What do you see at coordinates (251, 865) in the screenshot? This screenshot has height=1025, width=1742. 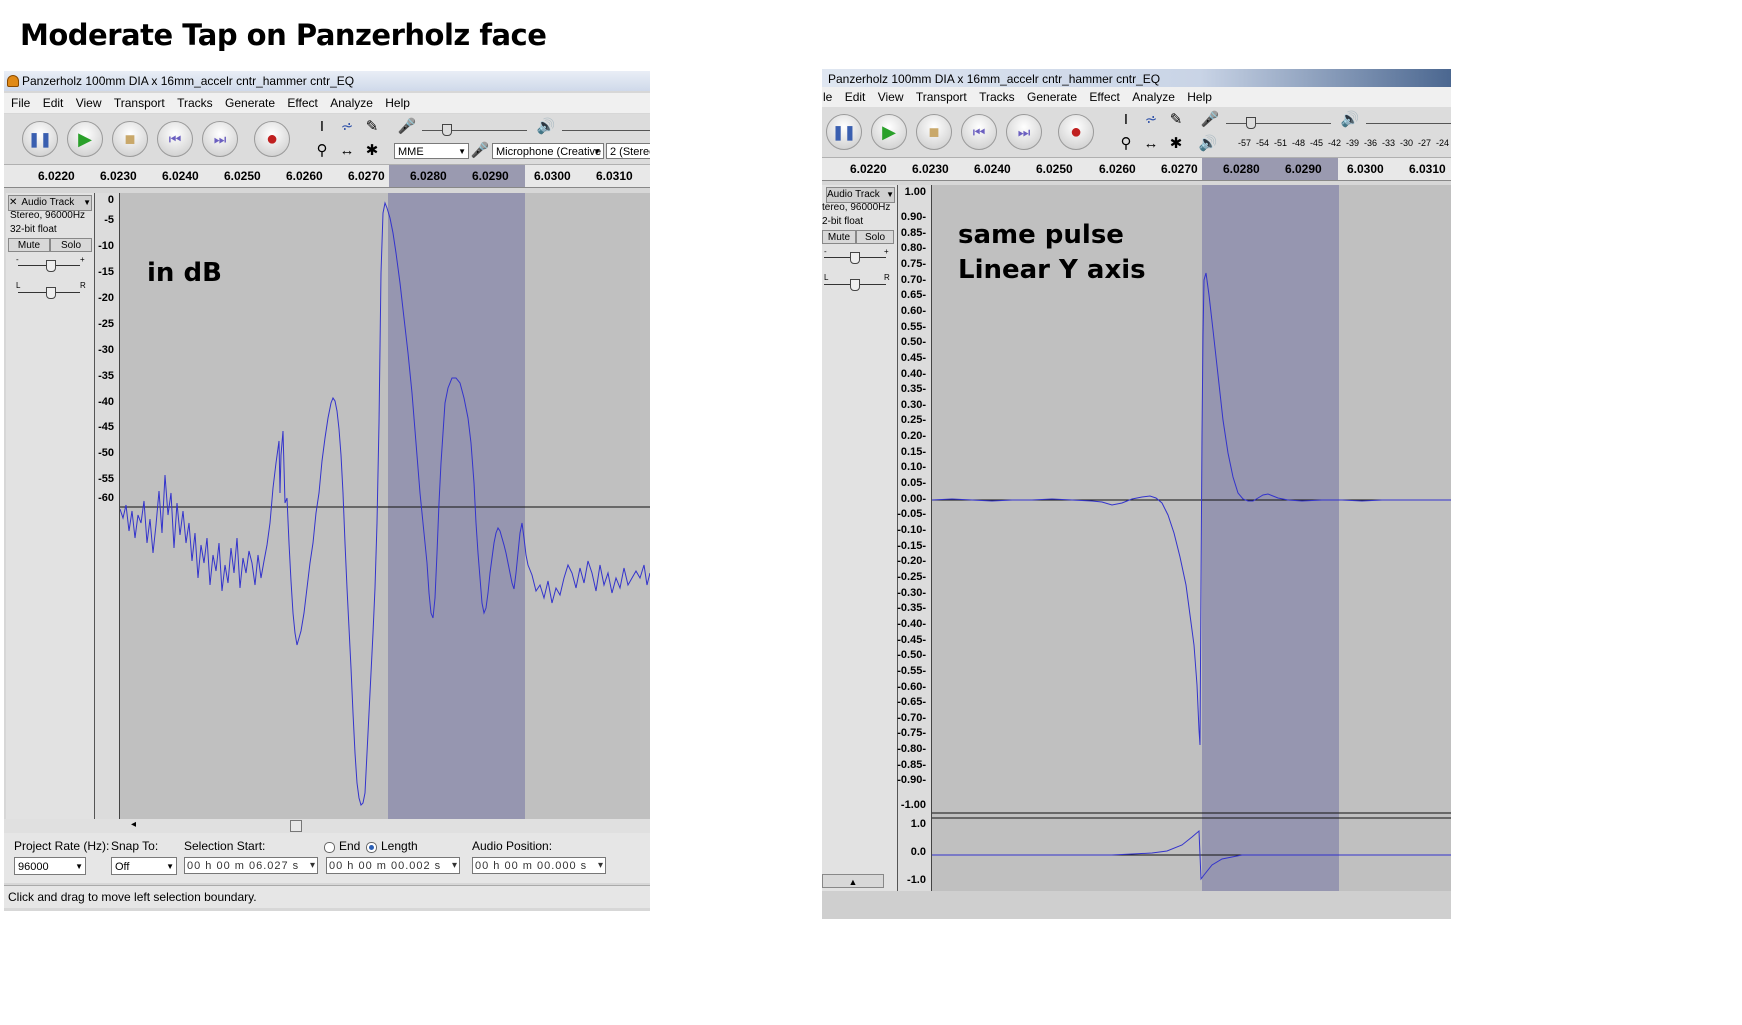 I see `selection-start-field: 00 h 00 m 06.027 s` at bounding box center [251, 865].